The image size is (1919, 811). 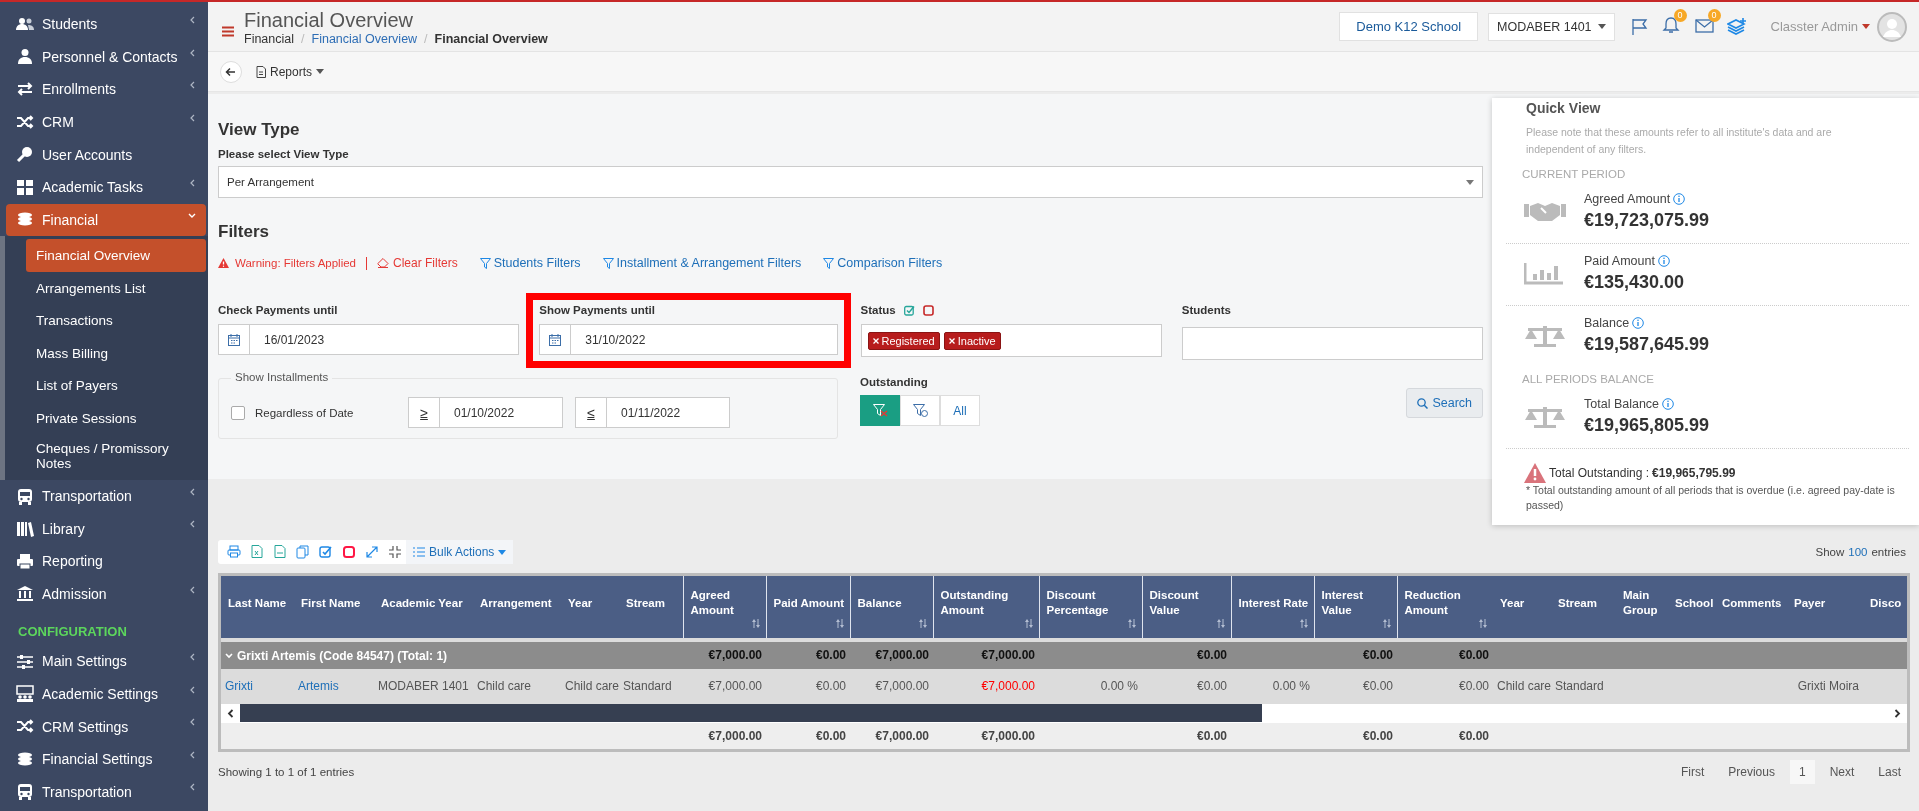 What do you see at coordinates (460, 552) in the screenshot?
I see `bulk-actions-dropdown: Bulk Actions` at bounding box center [460, 552].